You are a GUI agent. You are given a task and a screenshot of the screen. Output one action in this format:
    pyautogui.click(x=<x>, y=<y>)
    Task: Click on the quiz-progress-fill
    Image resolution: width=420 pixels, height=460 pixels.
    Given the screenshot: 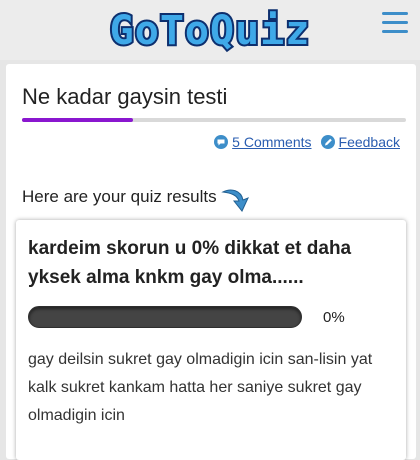 What is the action you would take?
    pyautogui.click(x=78, y=120)
    